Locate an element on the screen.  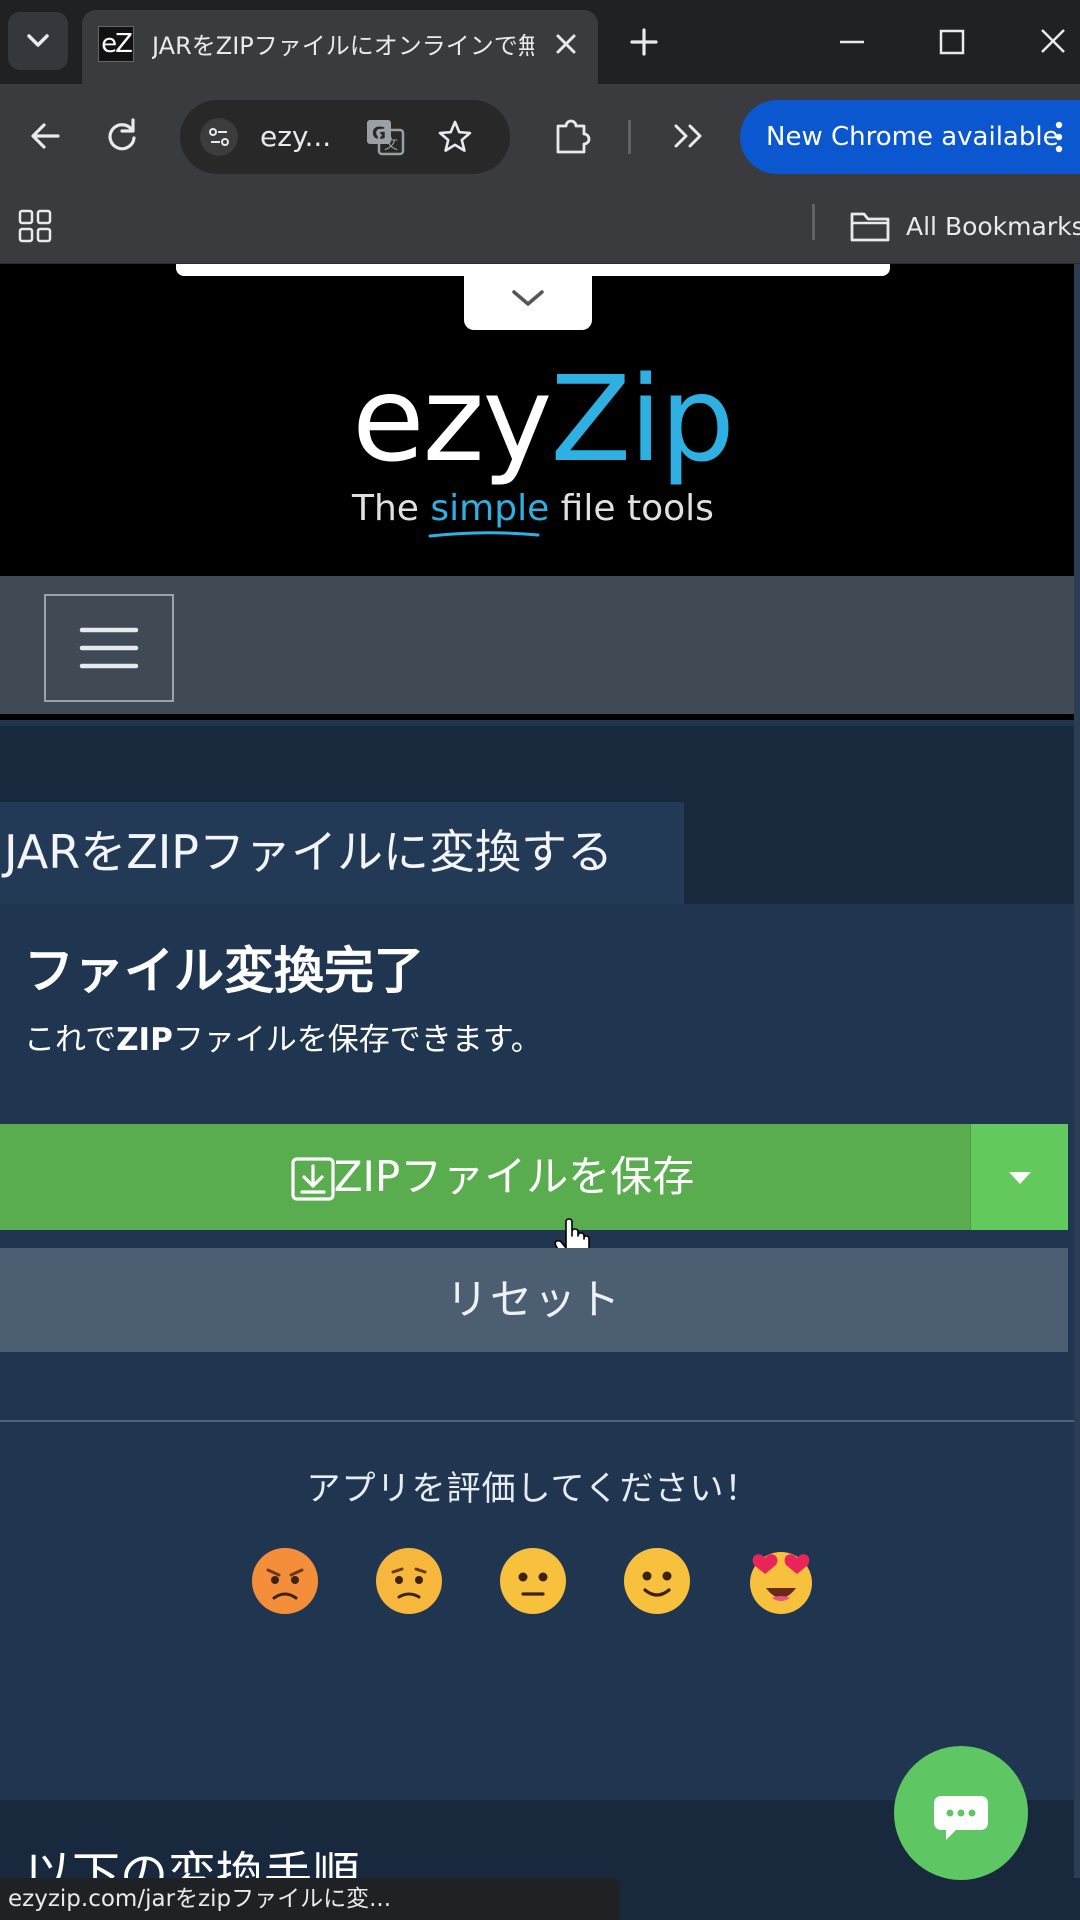
save-zip-button: ZIPファイルを保存 is located at coordinates (485, 1177).